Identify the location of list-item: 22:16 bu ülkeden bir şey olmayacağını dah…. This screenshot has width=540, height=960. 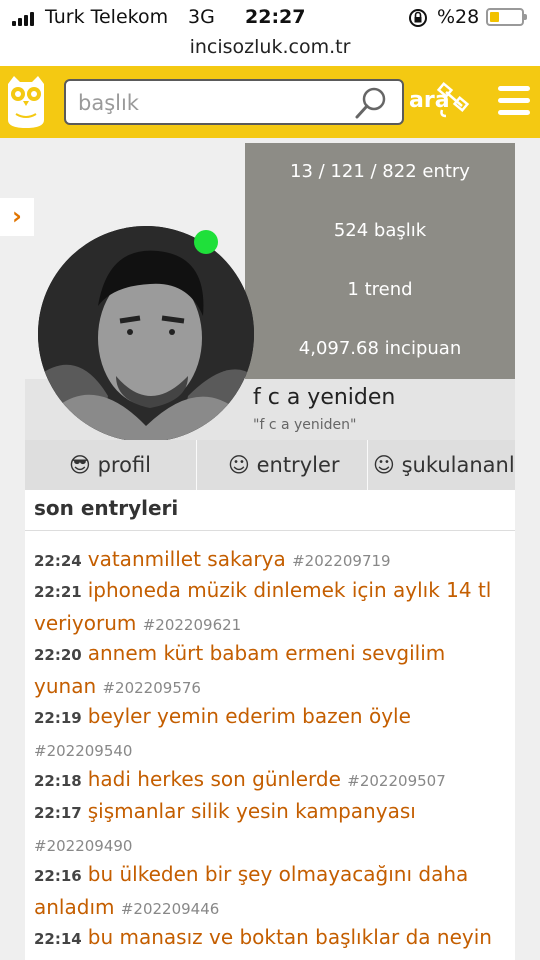
(273, 892).